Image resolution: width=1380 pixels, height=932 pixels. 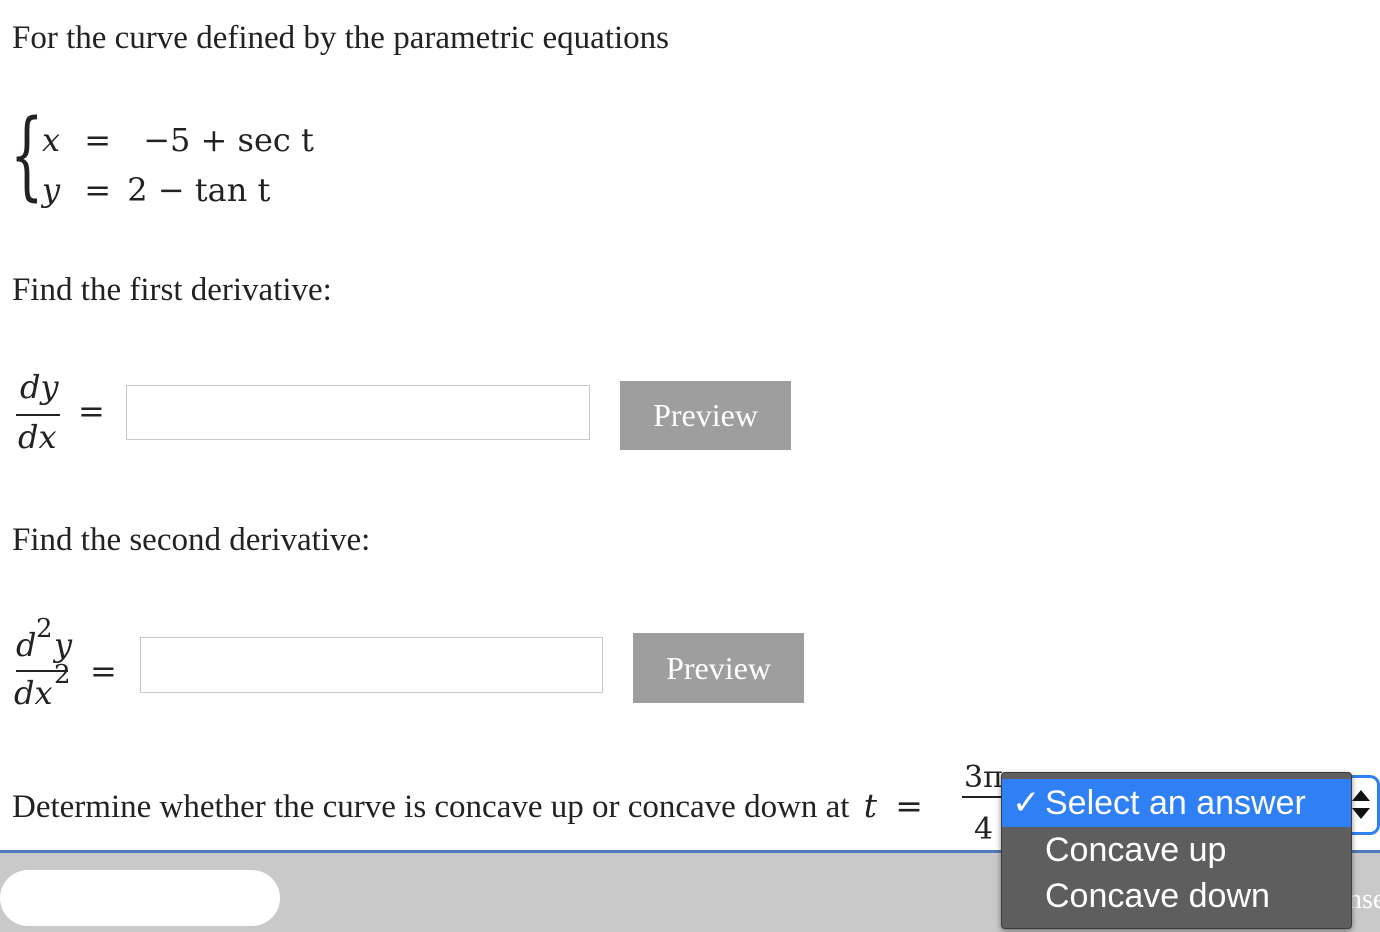 I want to click on second-derivative-fraction: d 2 y dx 2 =, so click(x=76, y=664).